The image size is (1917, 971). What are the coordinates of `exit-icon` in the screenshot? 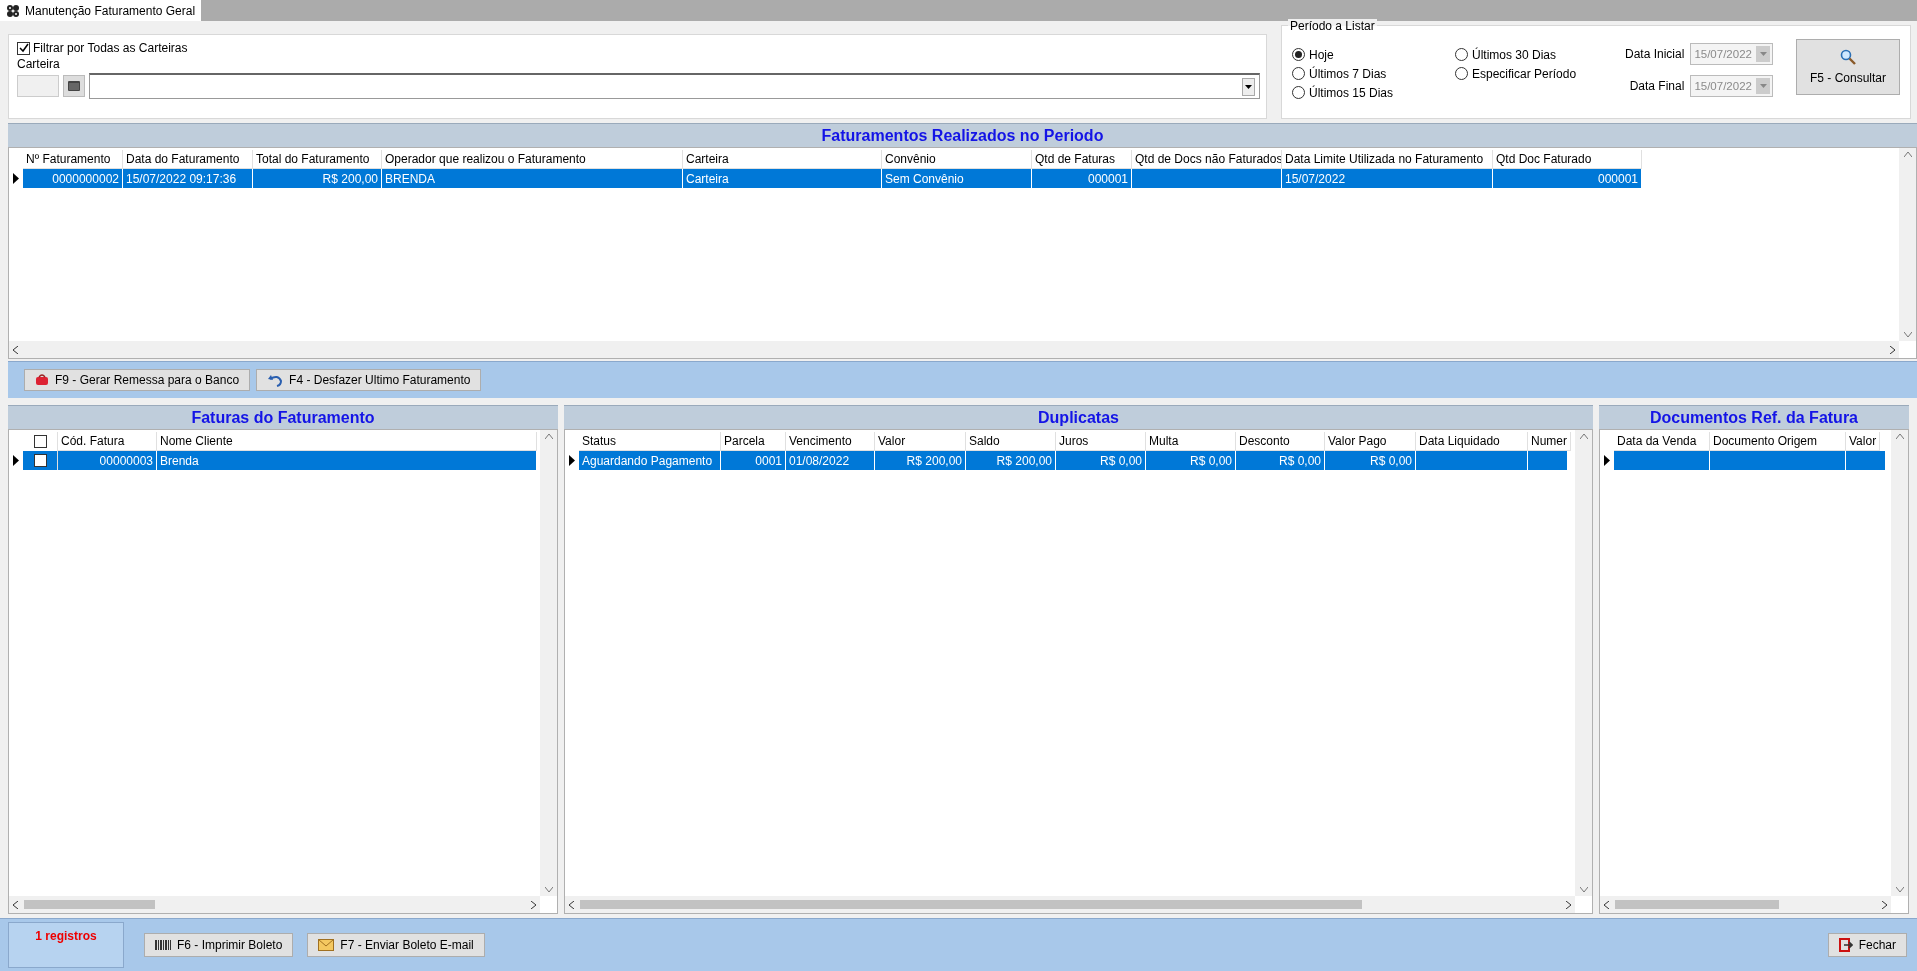 It's located at (1845, 945).